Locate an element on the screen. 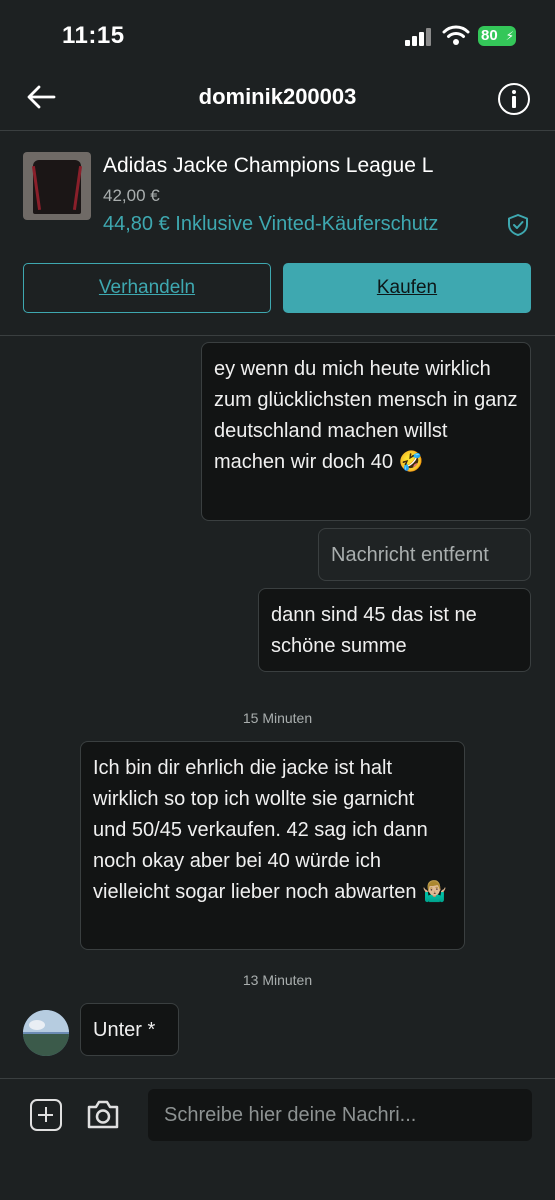 This screenshot has width=555, height=1200. plus-square-icon is located at coordinates (46, 1115).